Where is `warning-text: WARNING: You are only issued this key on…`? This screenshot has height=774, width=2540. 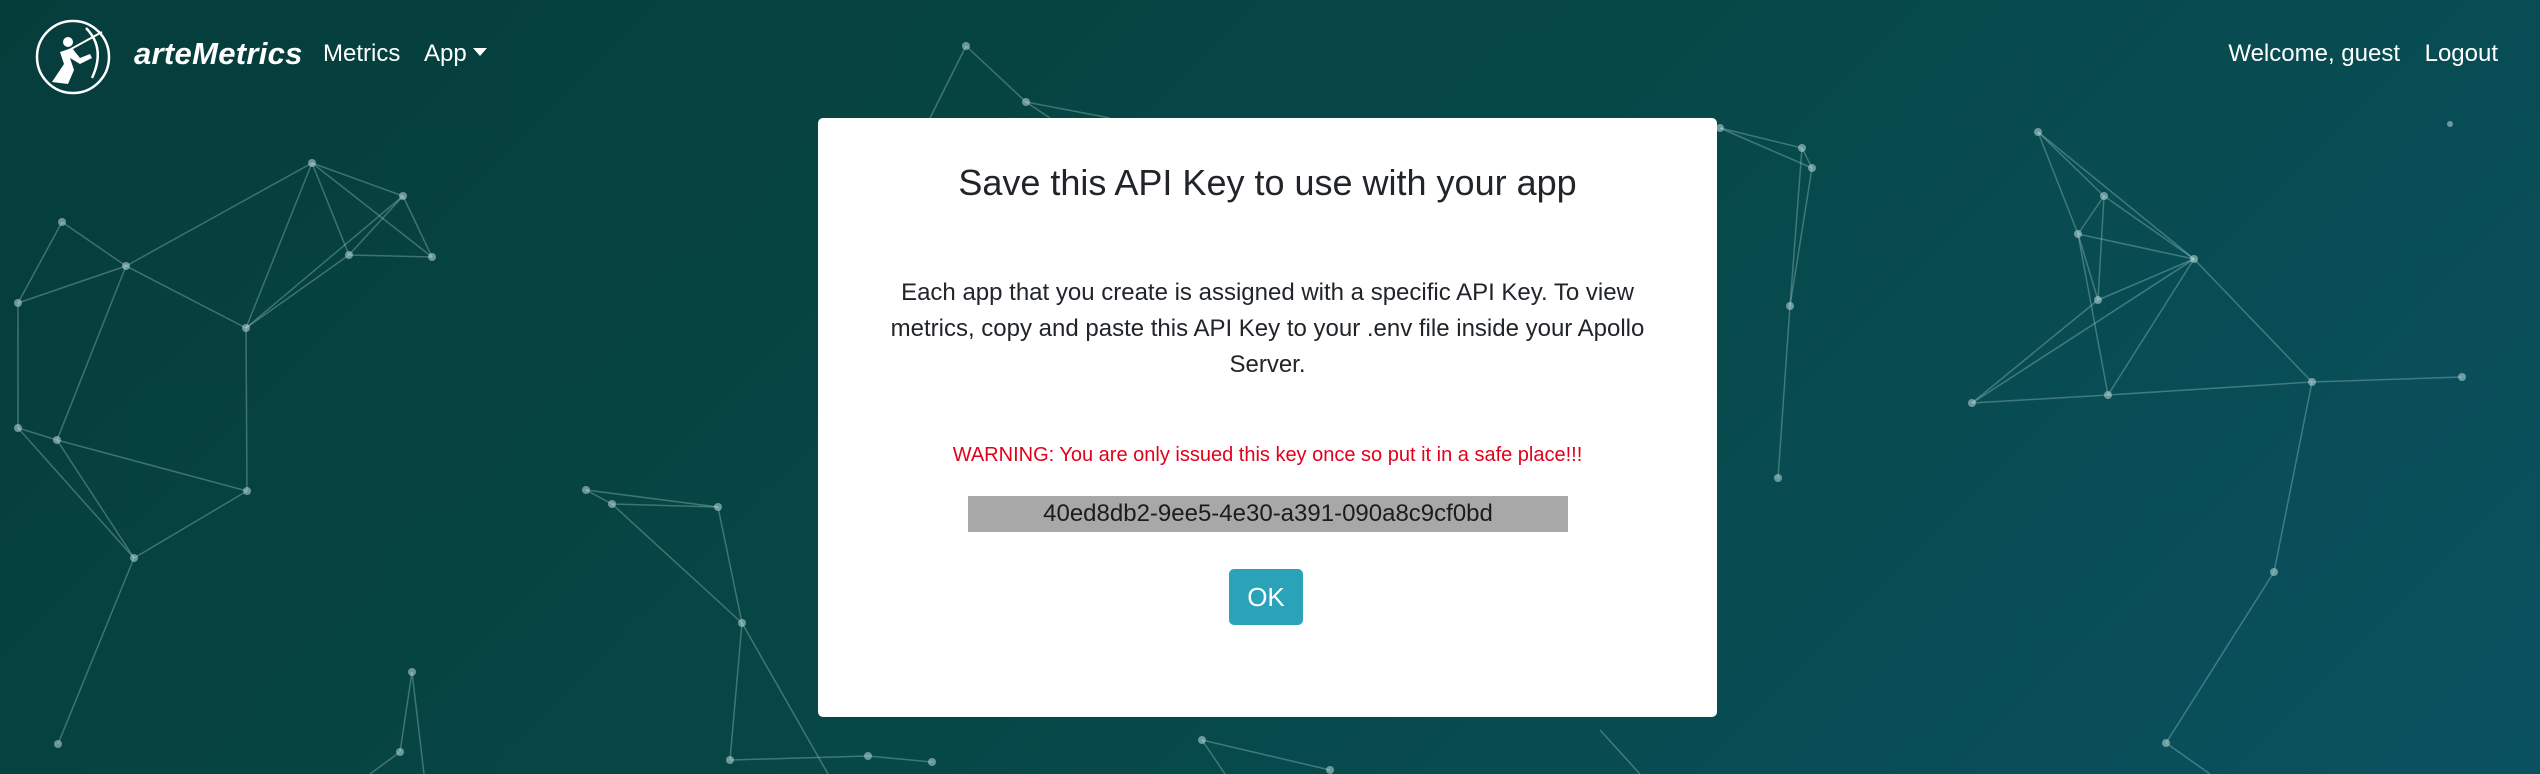 warning-text: WARNING: You are only issued this key on… is located at coordinates (1267, 455).